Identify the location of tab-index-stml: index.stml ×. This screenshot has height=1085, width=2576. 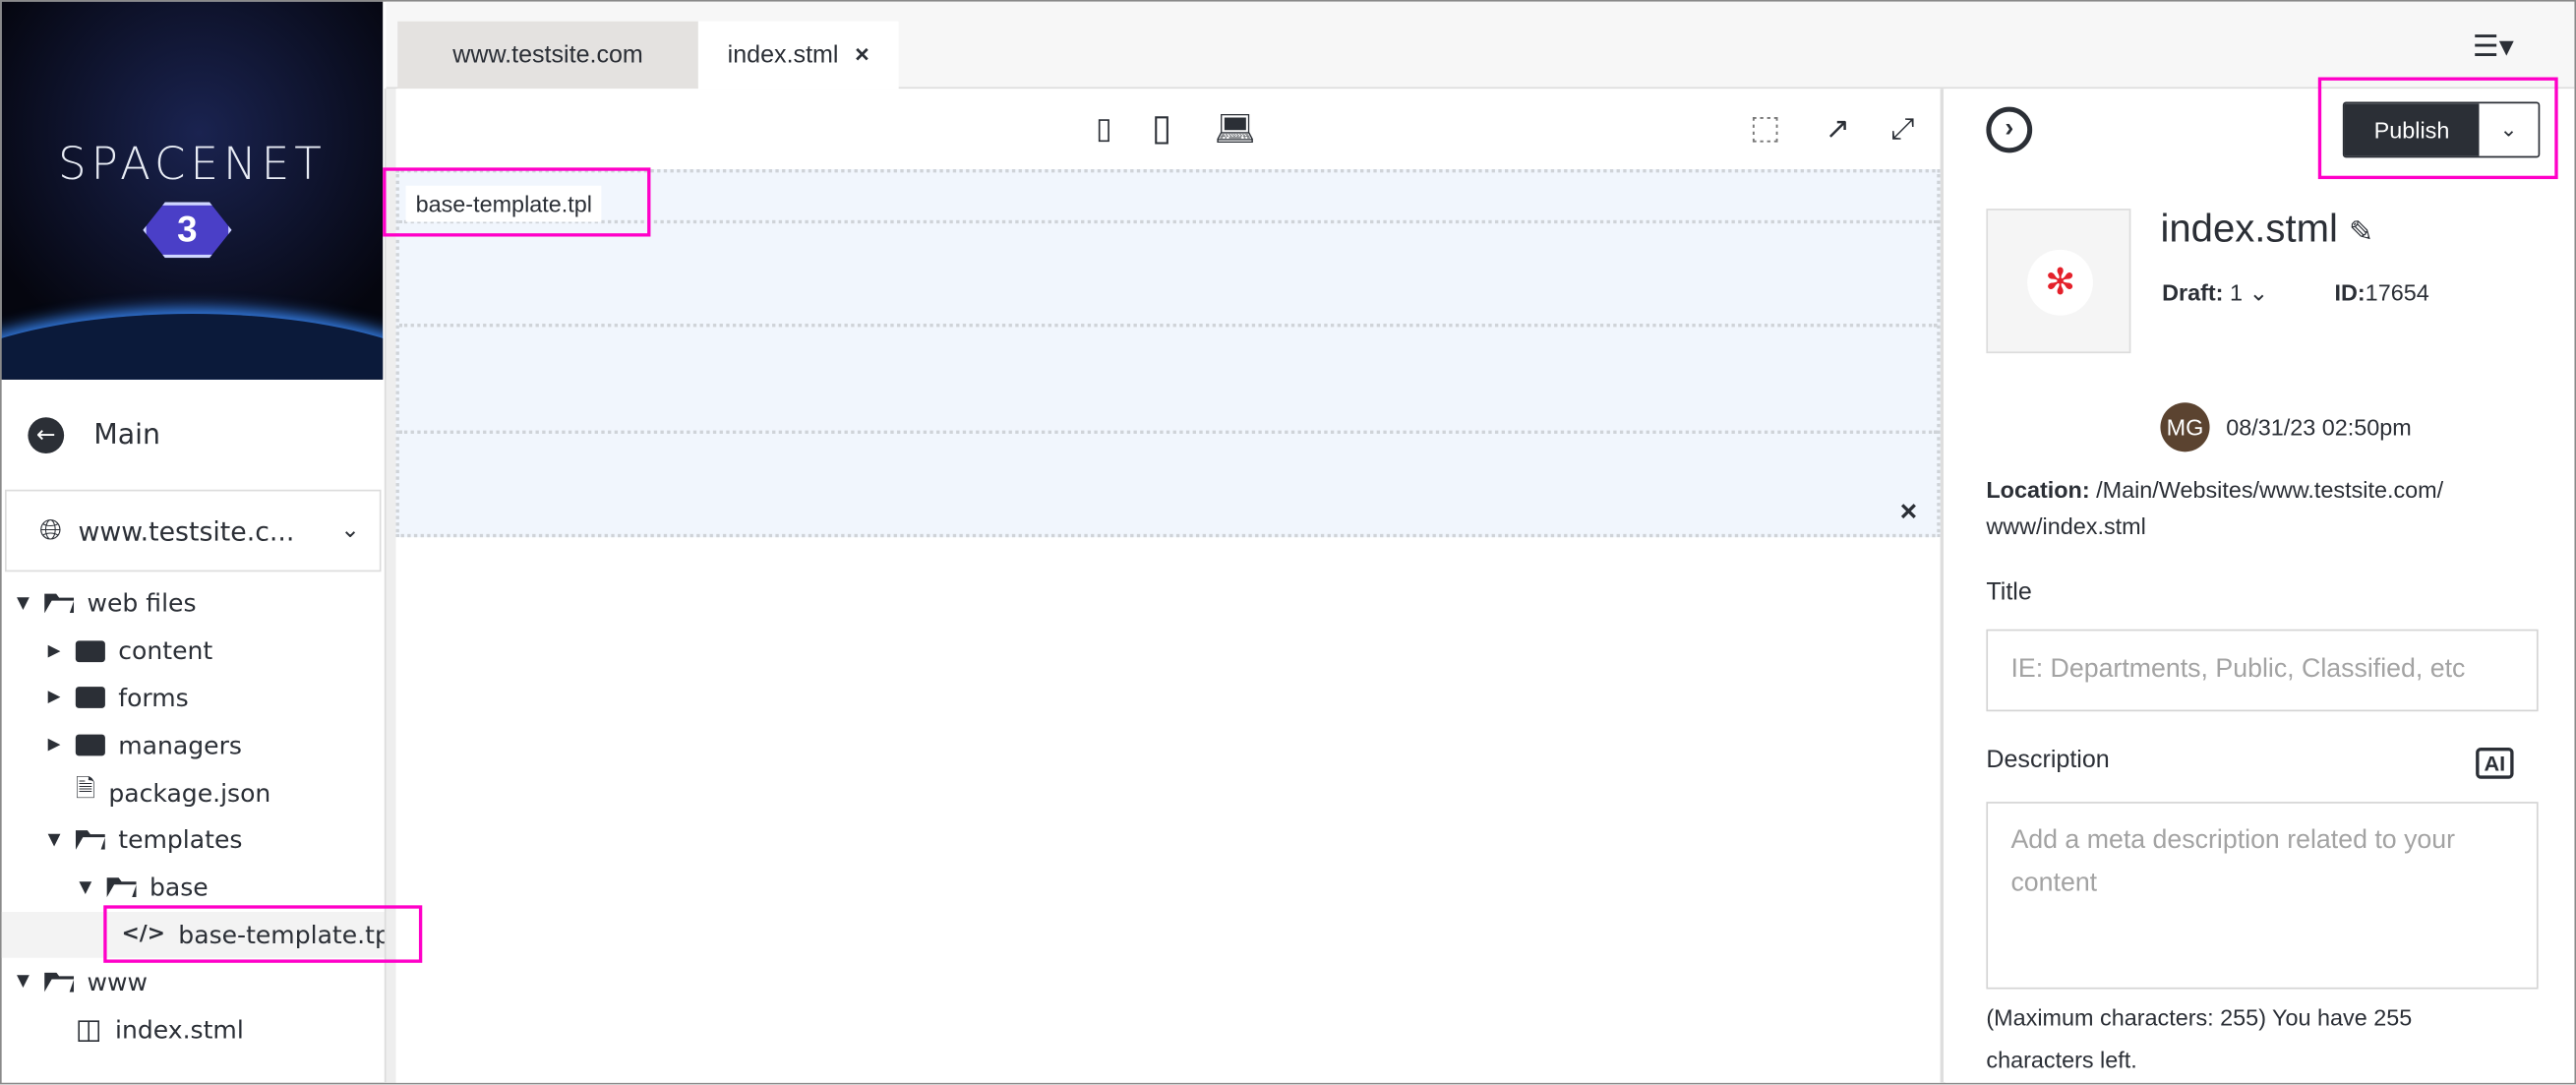
(798, 55).